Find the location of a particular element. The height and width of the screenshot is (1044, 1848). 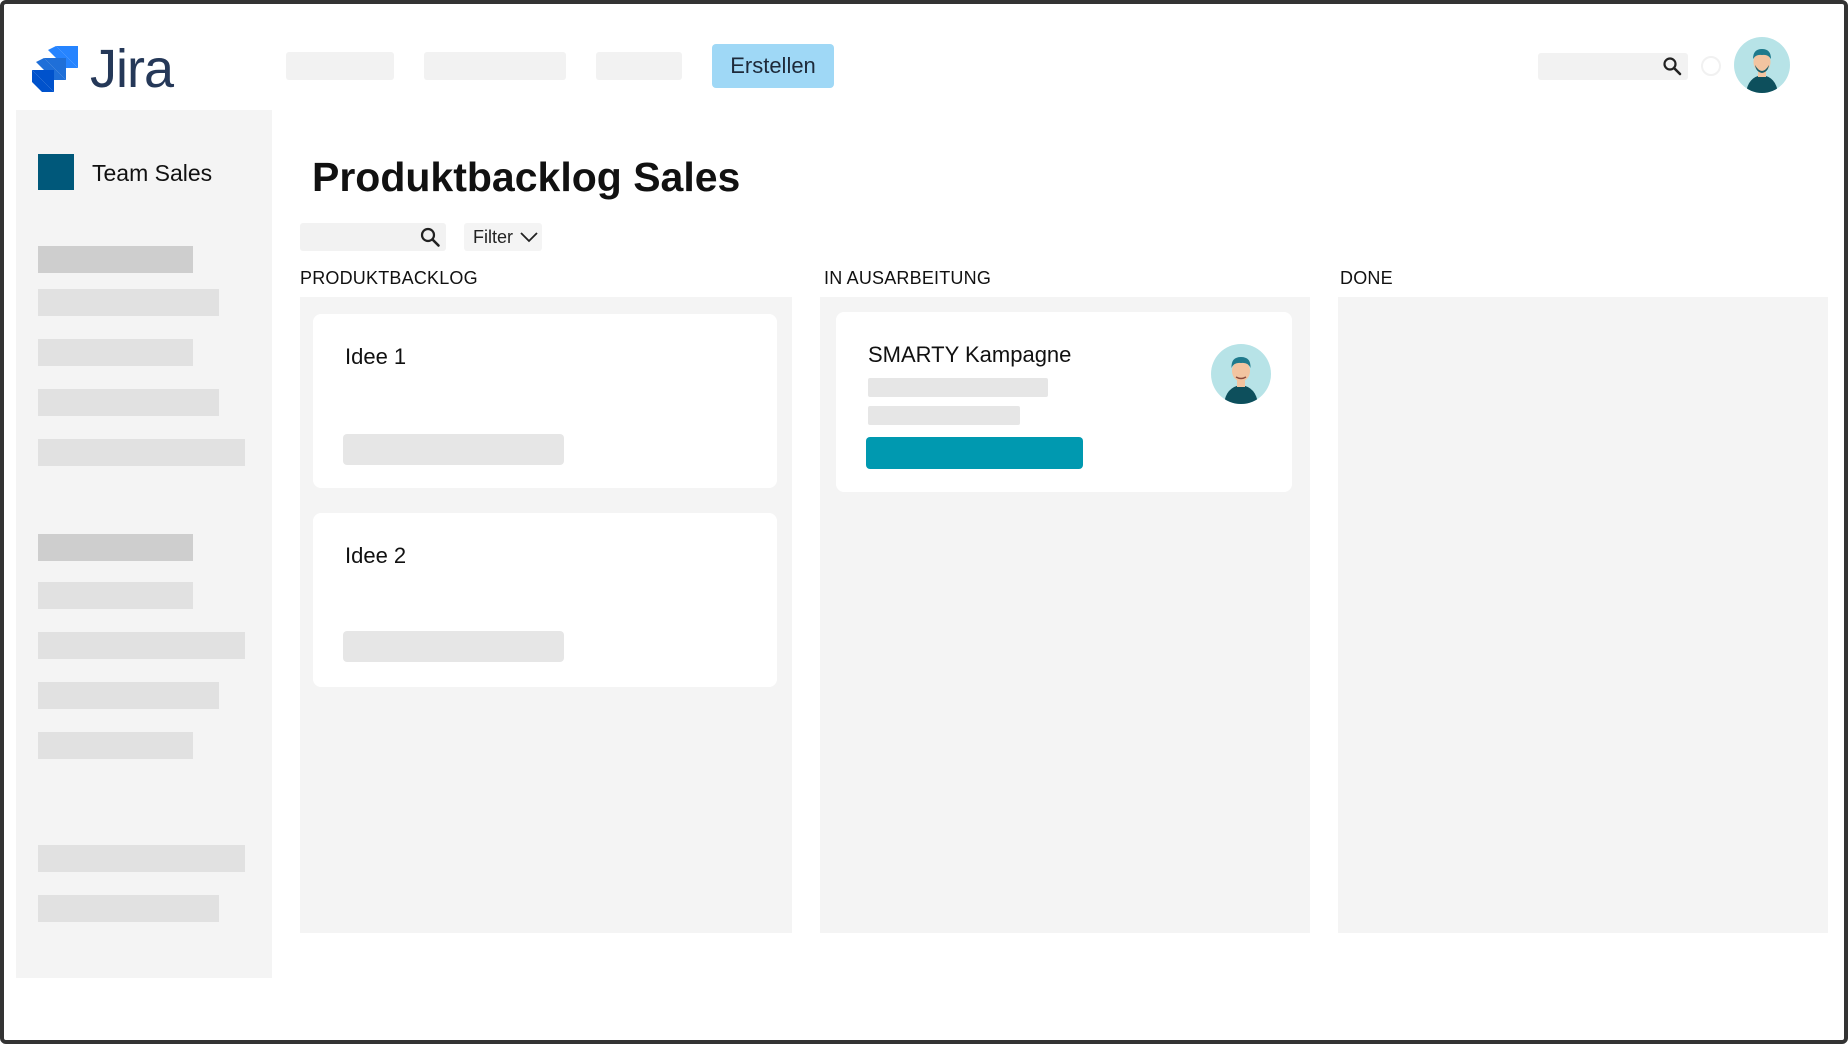

issue-card: Idee 1 is located at coordinates (545, 401).